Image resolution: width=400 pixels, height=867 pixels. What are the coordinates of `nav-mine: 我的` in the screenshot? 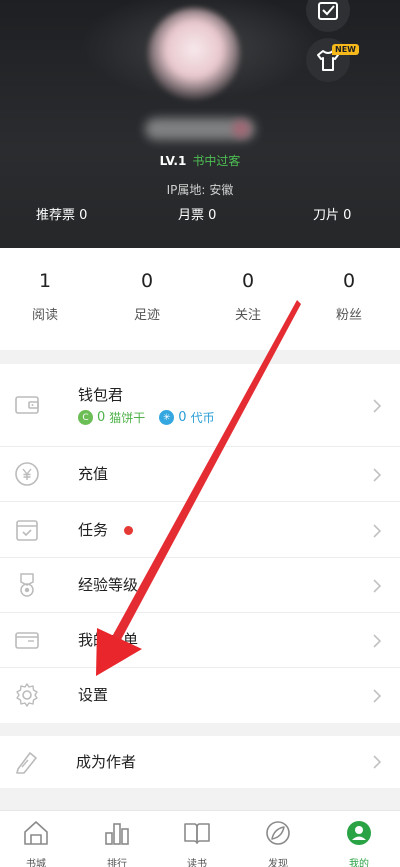 It's located at (359, 843).